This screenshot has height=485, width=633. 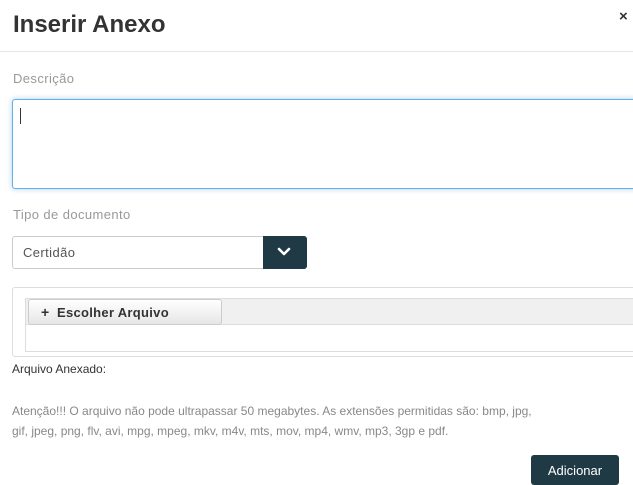 I want to click on choose-file-button: + Escolher Arquivo, so click(x=125, y=312).